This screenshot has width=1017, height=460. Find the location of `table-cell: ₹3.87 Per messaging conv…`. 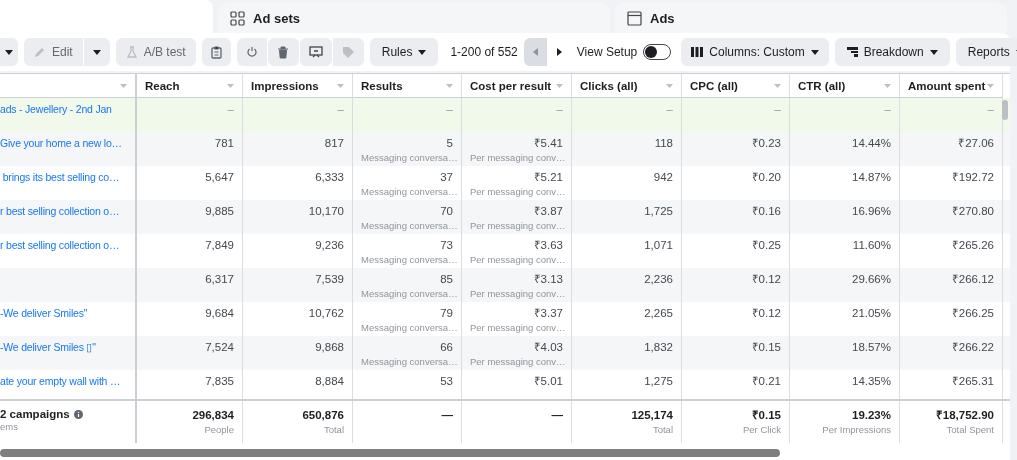

table-cell: ₹3.87 Per messaging conv… is located at coordinates (517, 217).